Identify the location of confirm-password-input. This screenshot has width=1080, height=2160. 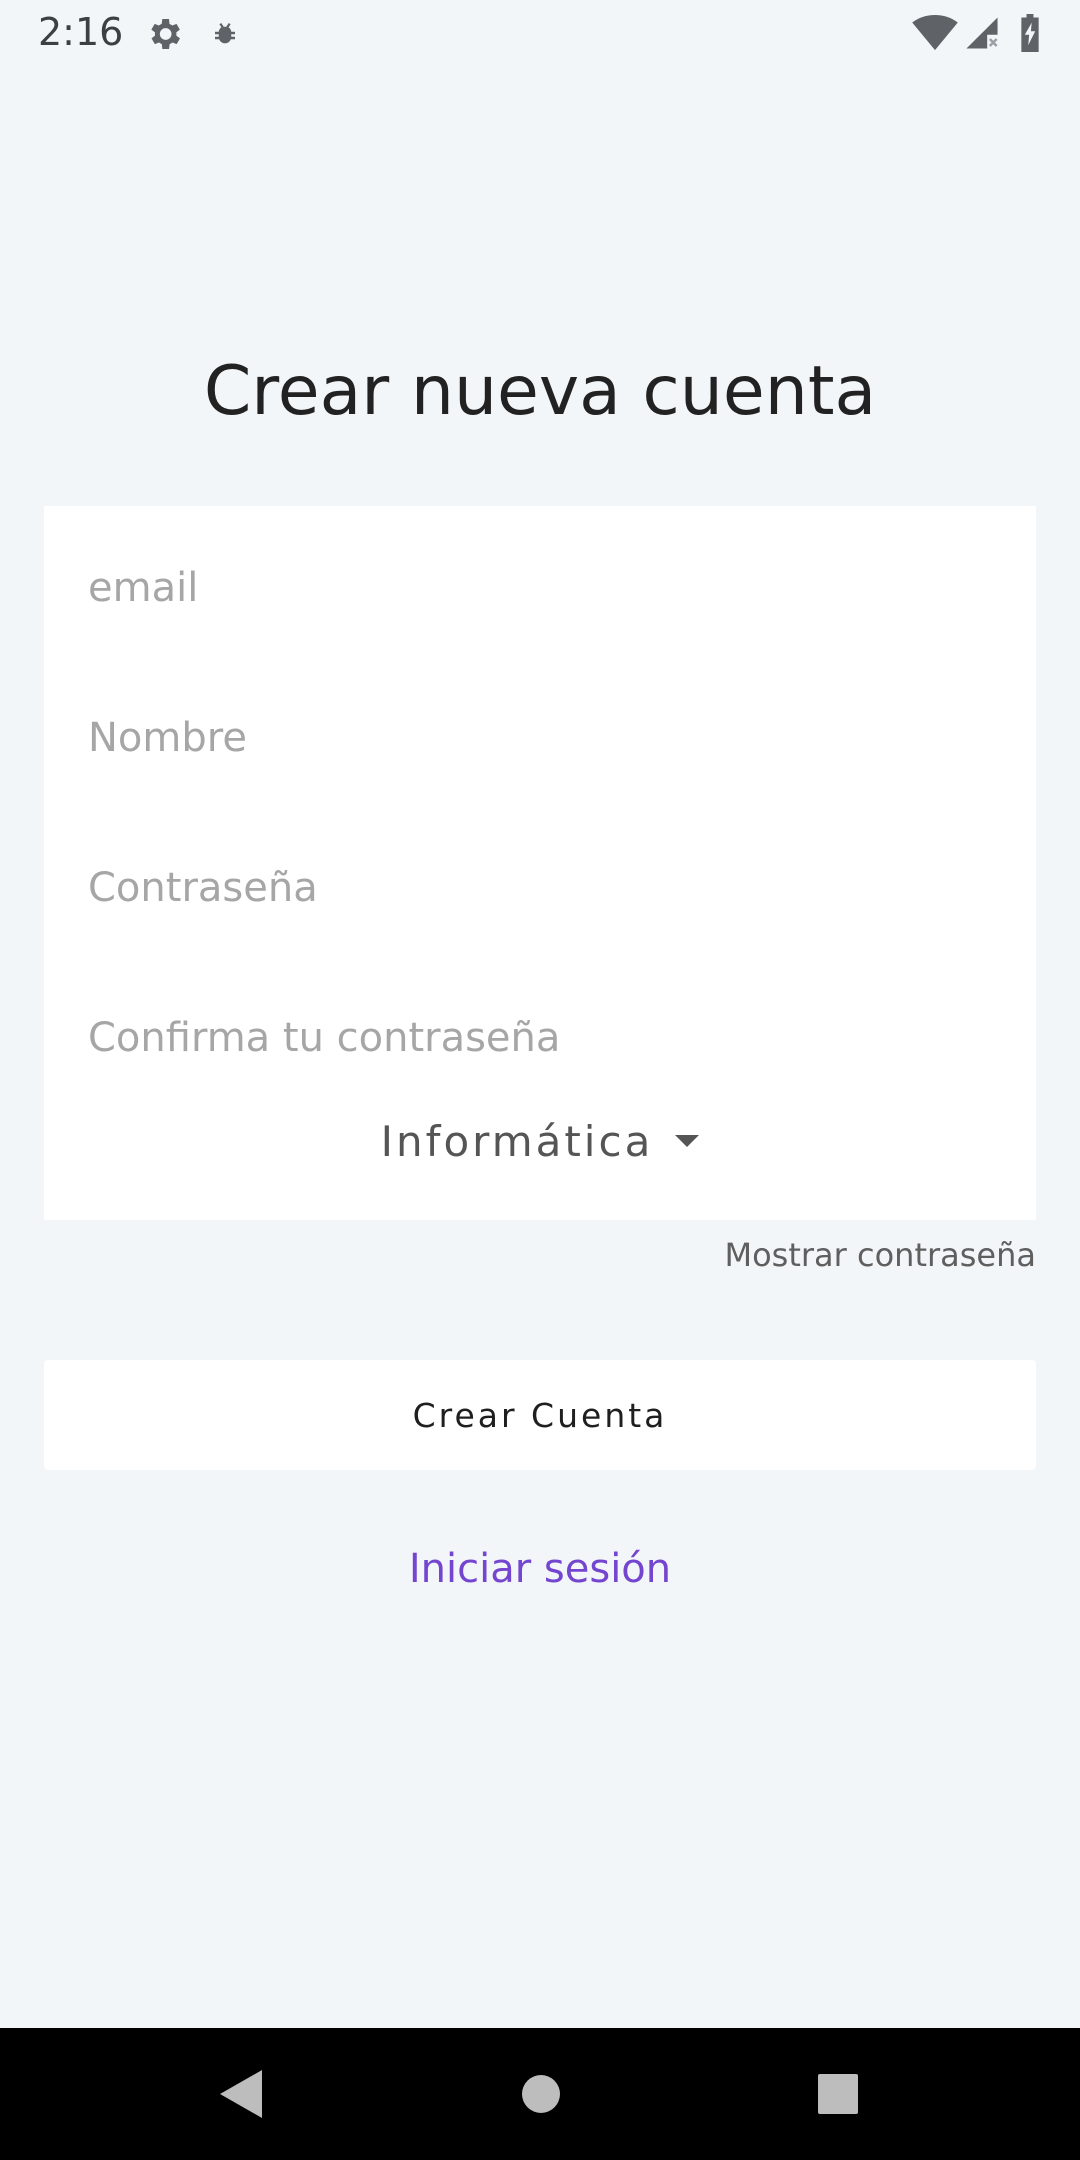
(538, 1038).